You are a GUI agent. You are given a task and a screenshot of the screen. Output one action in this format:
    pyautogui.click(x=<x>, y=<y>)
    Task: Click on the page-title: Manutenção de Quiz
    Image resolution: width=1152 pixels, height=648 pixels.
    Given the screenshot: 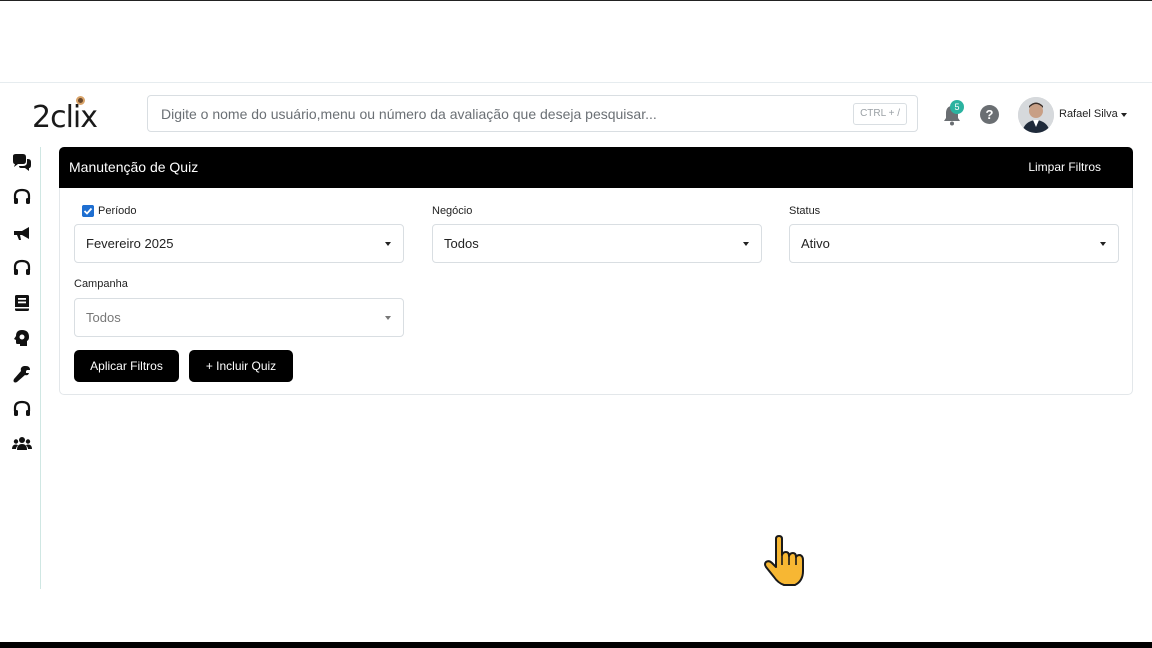 What is the action you would take?
    pyautogui.click(x=134, y=167)
    